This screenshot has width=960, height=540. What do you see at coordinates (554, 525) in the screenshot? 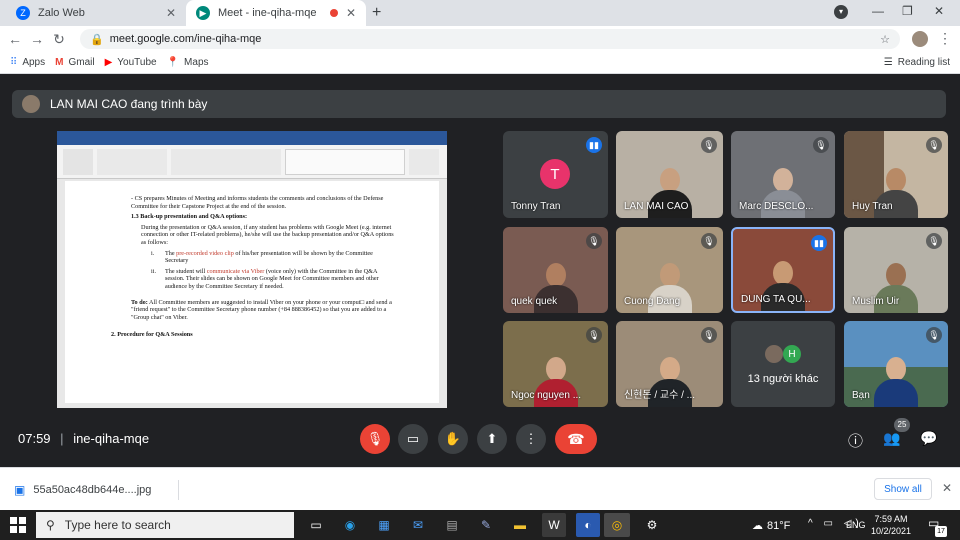
I see `word-icon: W` at bounding box center [554, 525].